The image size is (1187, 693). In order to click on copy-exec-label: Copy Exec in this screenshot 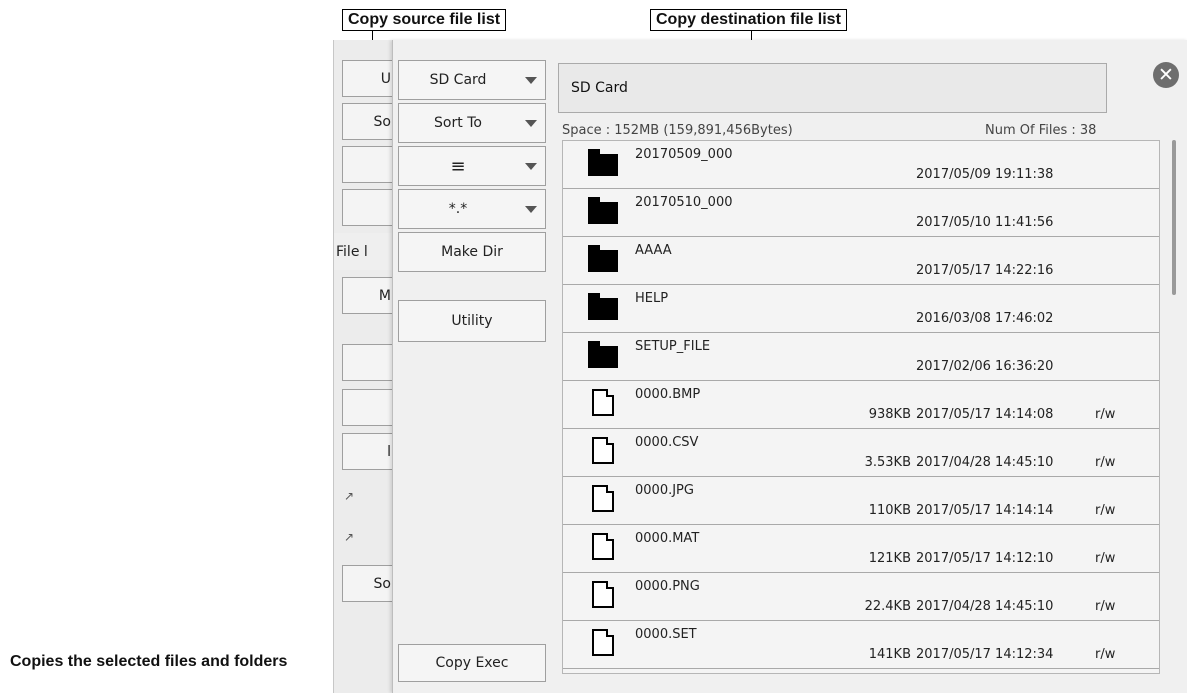, I will do `click(472, 663)`.